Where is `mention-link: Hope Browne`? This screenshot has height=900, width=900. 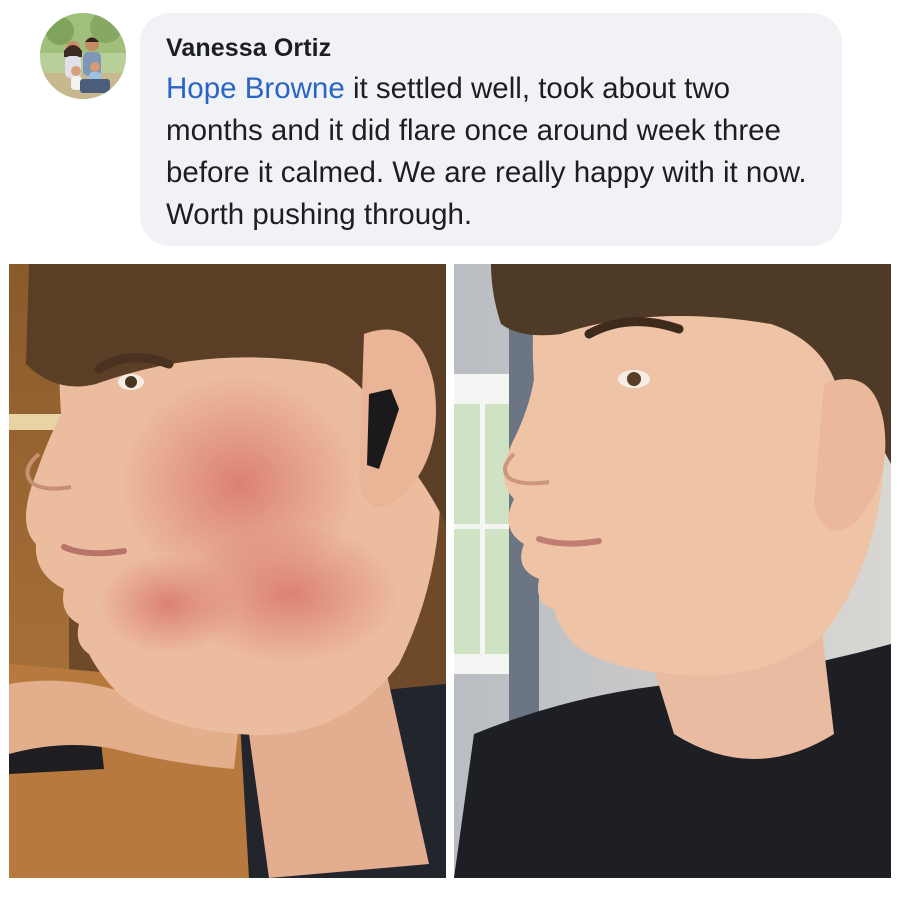
mention-link: Hope Browne is located at coordinates (255, 88).